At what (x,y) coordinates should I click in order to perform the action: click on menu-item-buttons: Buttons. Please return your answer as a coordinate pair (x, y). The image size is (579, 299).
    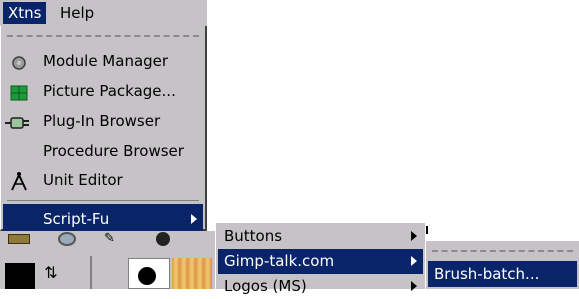
    Looking at the image, I should click on (320, 236).